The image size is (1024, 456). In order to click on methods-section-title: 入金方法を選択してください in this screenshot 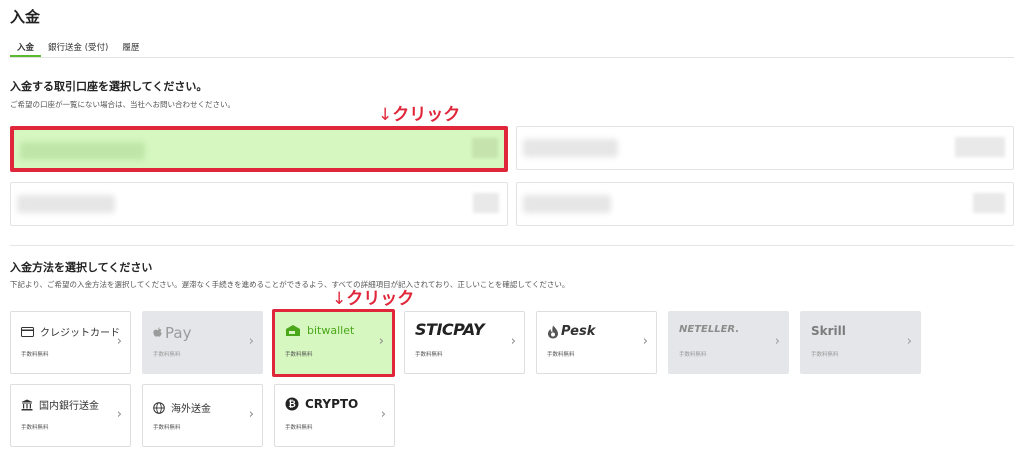, I will do `click(81, 267)`.